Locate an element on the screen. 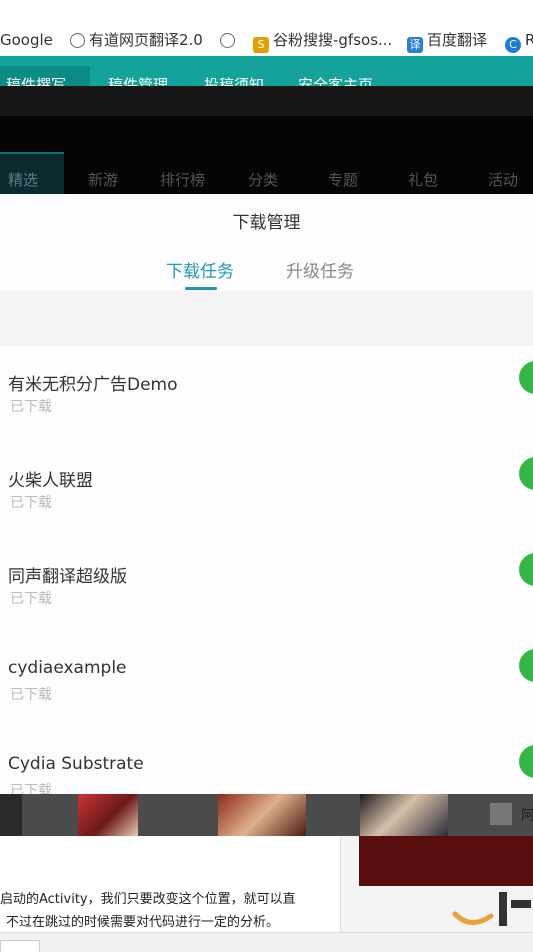 This screenshot has width=533, height=952. top-nav: 稿件撰写 稿件管理 投稿须知 安全客主页 is located at coordinates (266, 71).